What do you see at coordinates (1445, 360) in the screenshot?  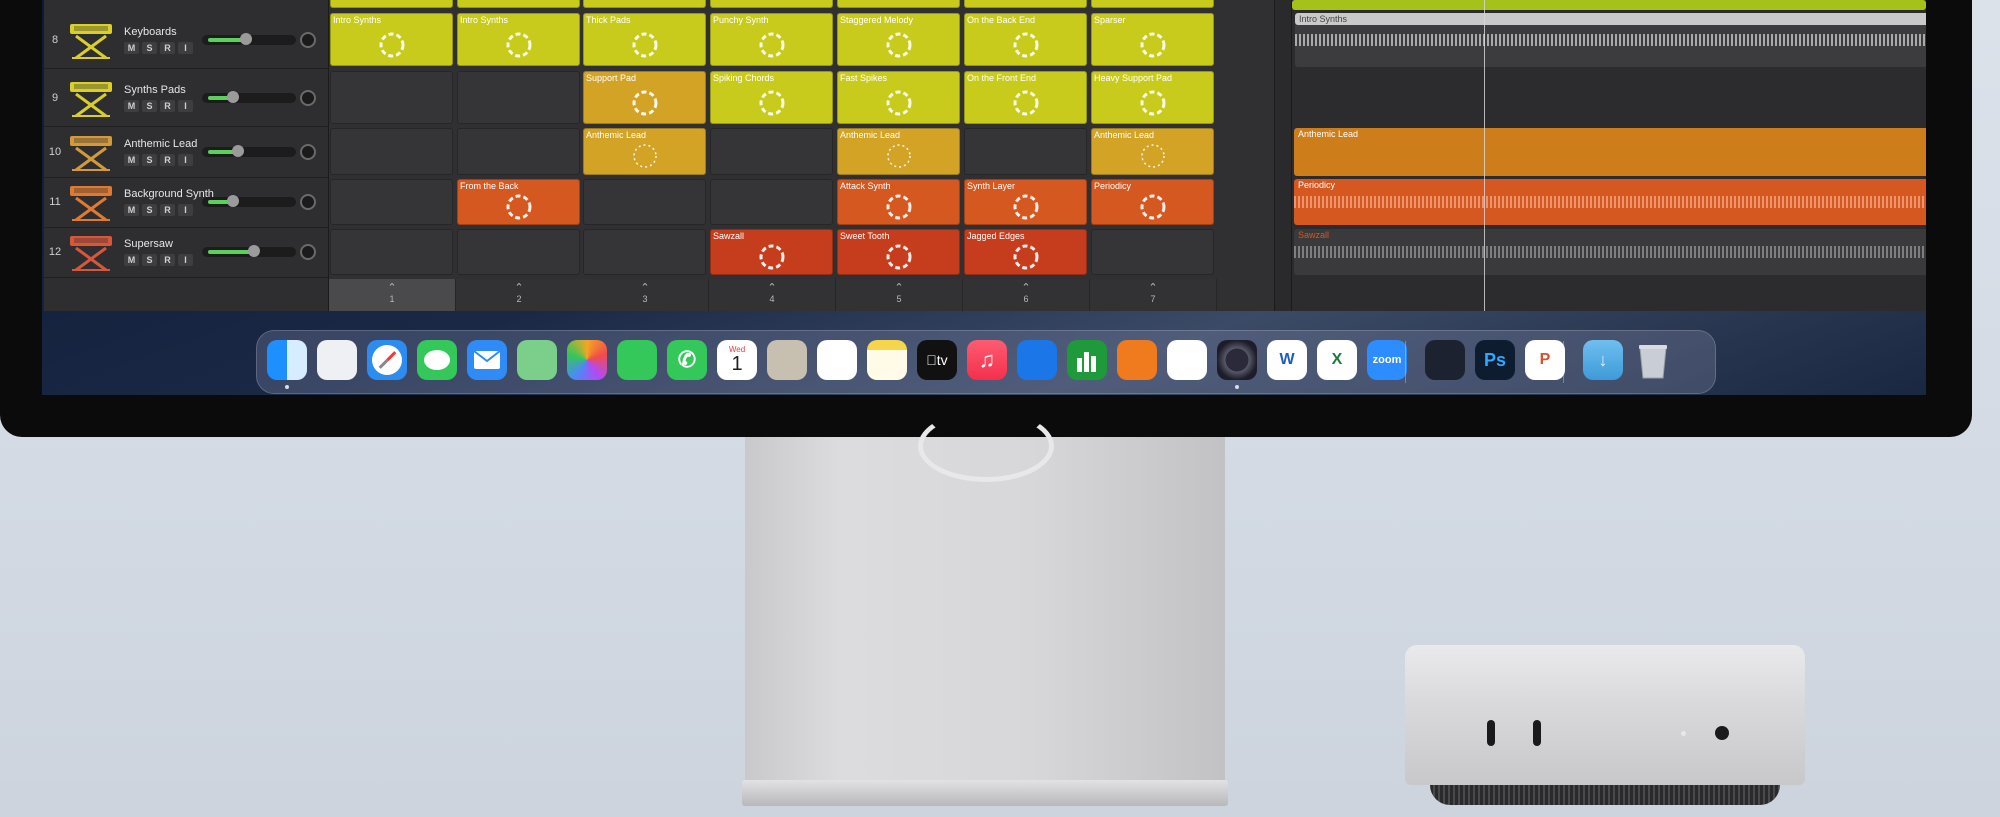 I see `davinci-icon` at bounding box center [1445, 360].